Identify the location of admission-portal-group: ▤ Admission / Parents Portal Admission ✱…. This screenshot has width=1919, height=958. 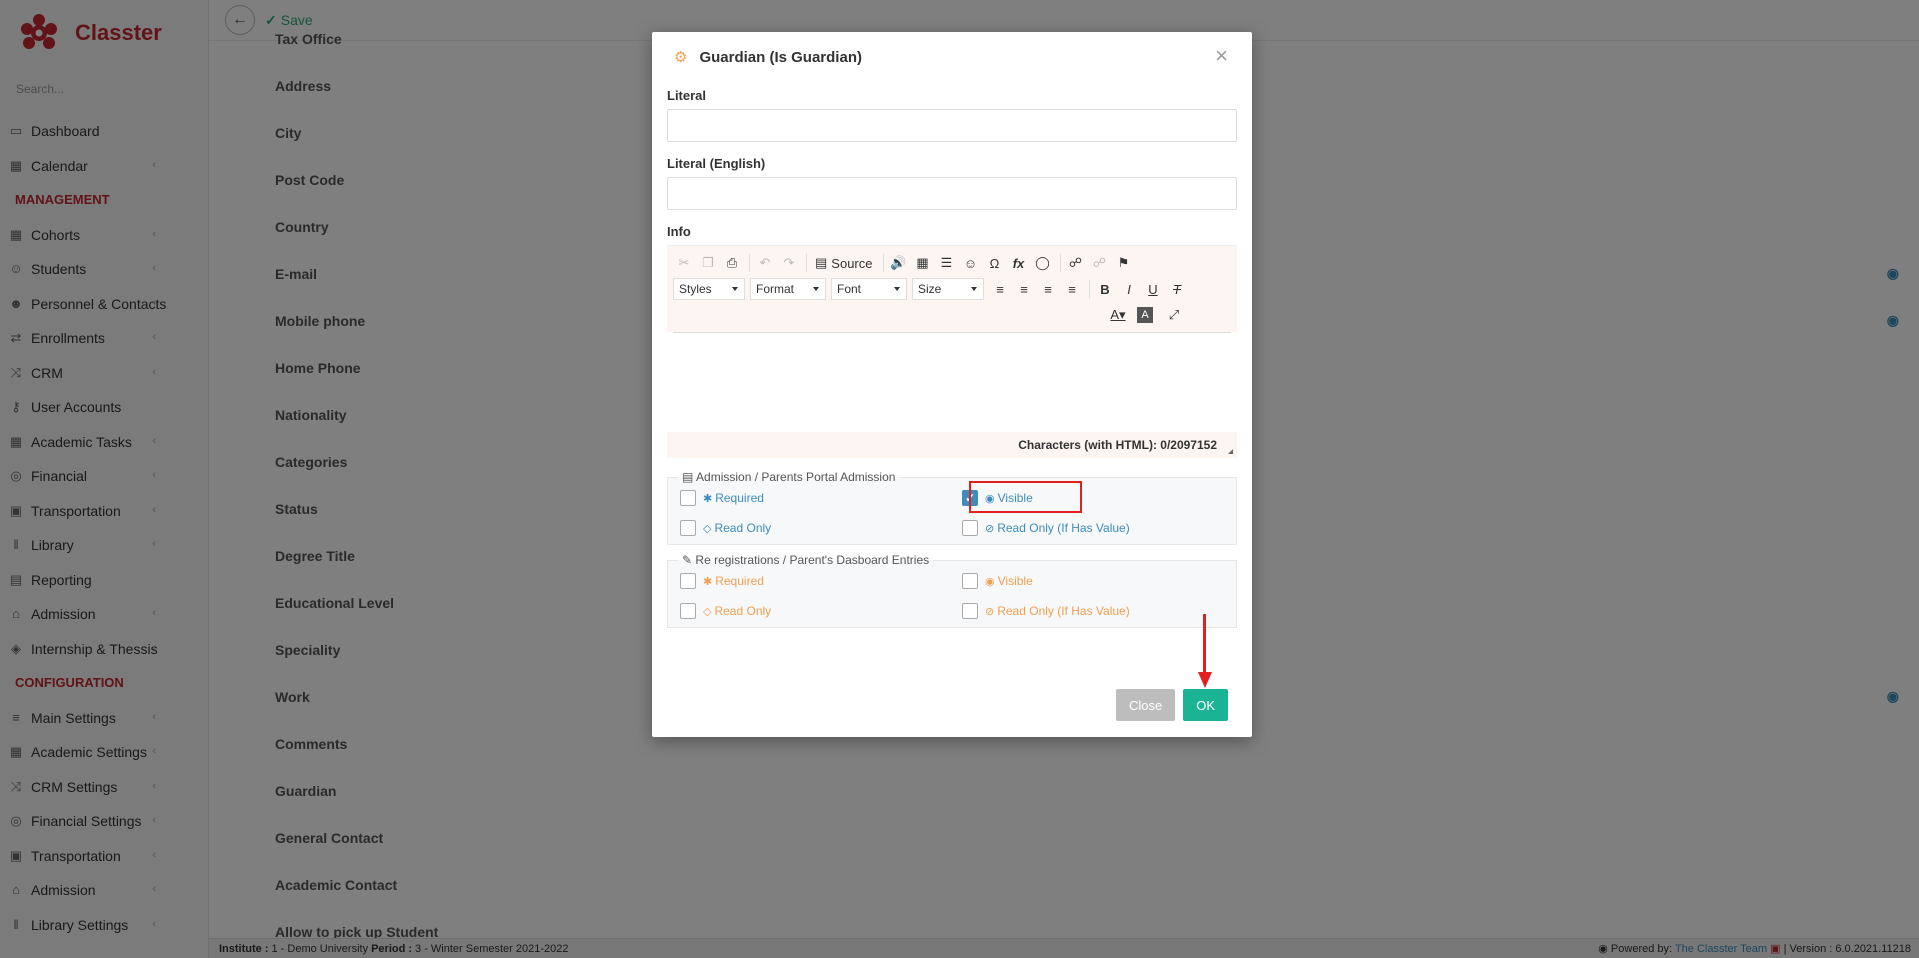
(952, 507).